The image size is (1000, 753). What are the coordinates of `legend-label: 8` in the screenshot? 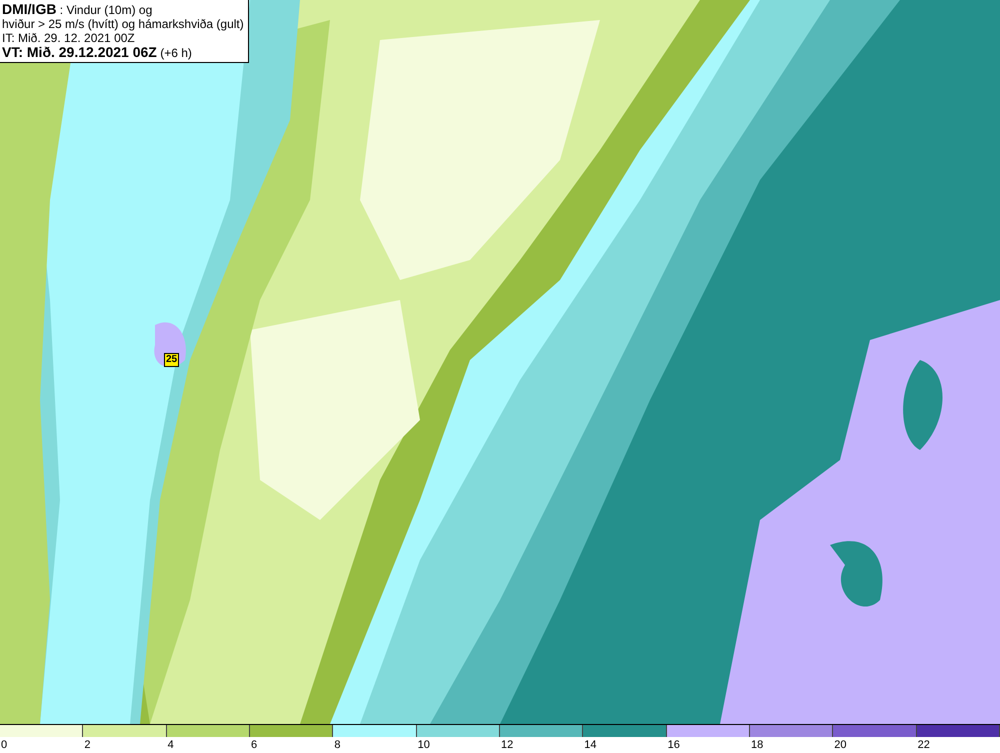 It's located at (337, 745).